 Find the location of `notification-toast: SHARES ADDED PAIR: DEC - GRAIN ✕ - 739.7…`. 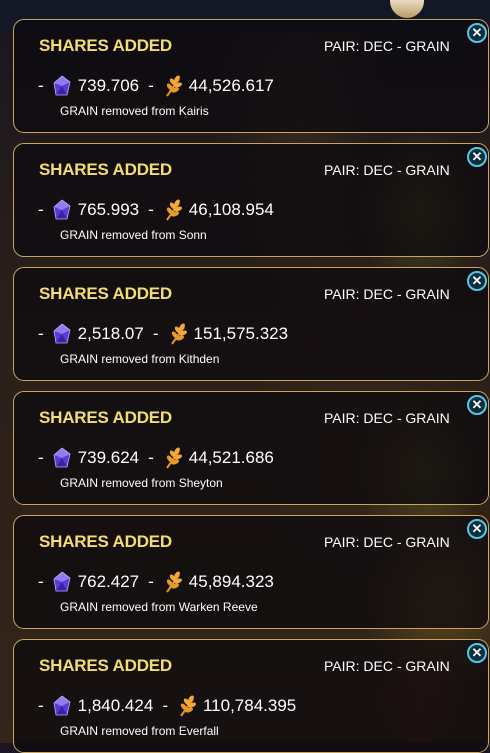

notification-toast: SHARES ADDED PAIR: DEC - GRAIN ✕ - 739.7… is located at coordinates (251, 76).